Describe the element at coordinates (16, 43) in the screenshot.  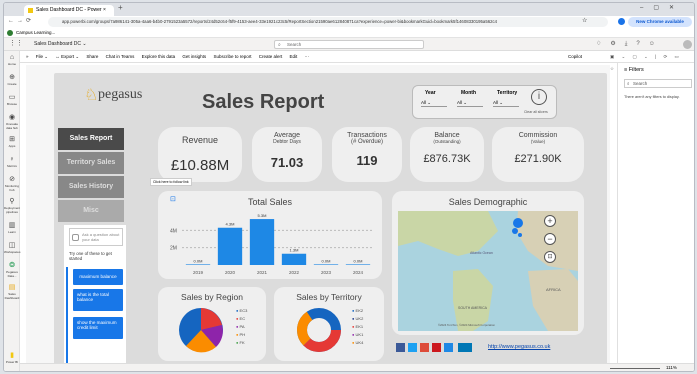
I see `app-launcher-icon: ⋮⋮` at that location.